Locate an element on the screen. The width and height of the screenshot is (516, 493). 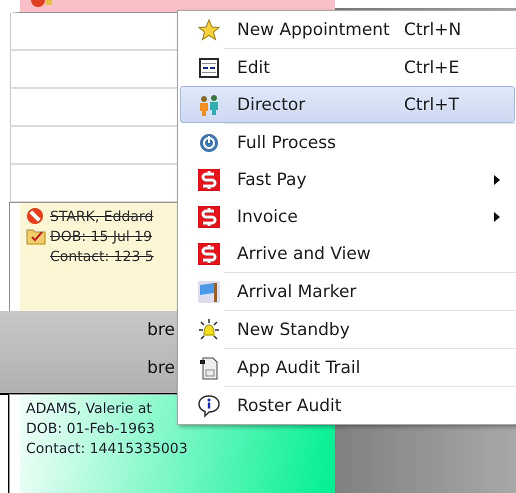
appointment-text: Contact: 123 5 is located at coordinates (102, 257).